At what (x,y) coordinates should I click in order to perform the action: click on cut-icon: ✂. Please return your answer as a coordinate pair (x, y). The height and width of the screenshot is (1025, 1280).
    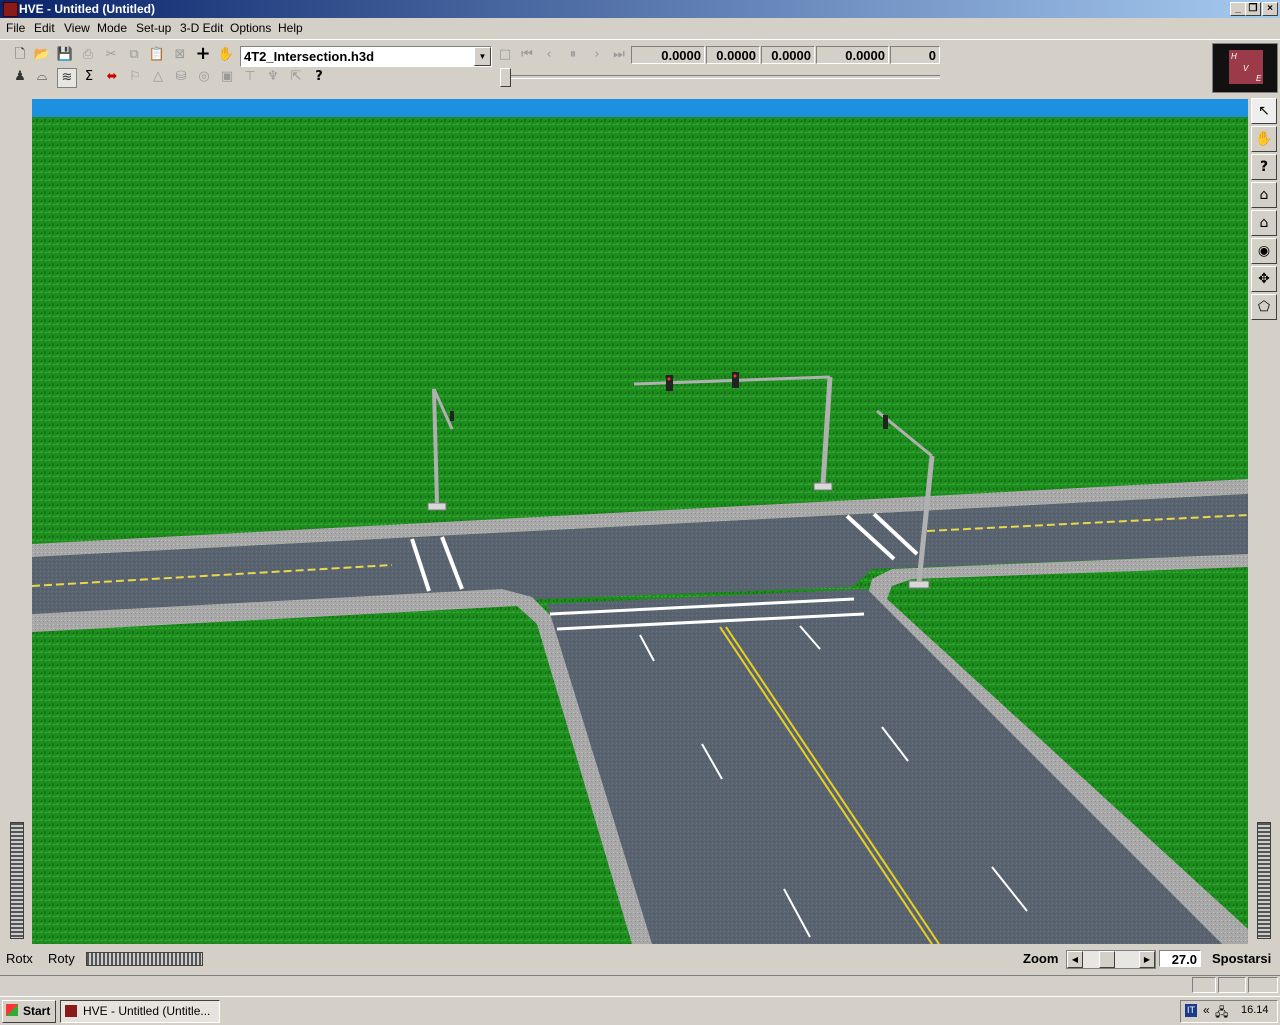
    Looking at the image, I should click on (111, 55).